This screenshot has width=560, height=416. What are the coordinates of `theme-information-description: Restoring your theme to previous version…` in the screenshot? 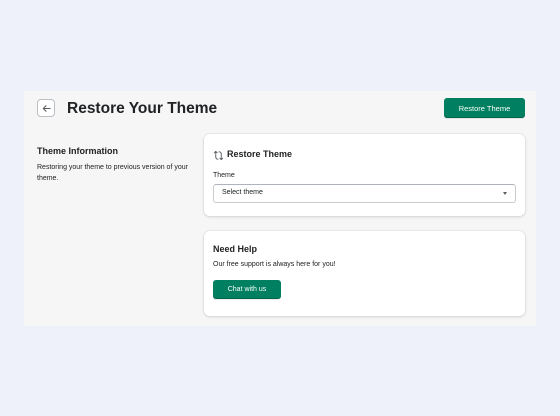 It's located at (112, 173).